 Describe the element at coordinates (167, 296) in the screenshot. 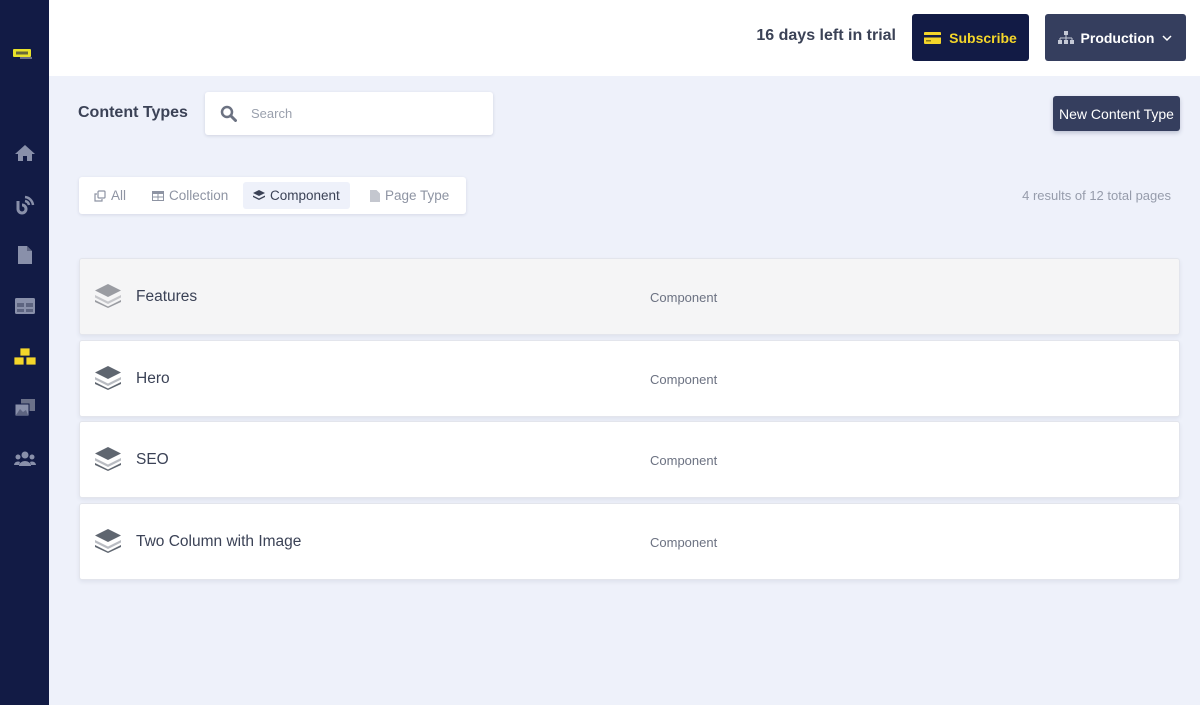

I see `content-type-name: Features` at that location.